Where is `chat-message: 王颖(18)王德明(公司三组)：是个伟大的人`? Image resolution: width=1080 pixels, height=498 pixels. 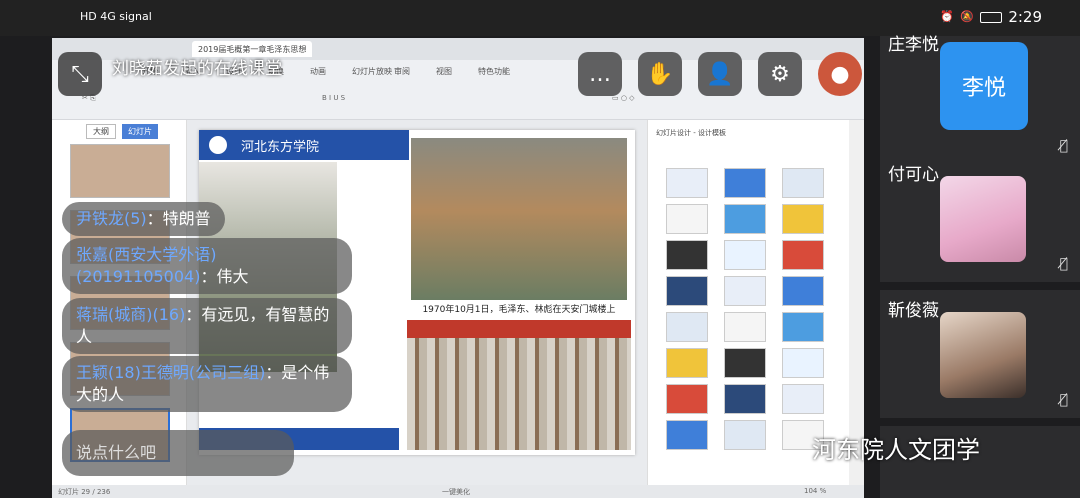
chat-message: 王颖(18)王德明(公司三组)：是个伟大的人 is located at coordinates (207, 384).